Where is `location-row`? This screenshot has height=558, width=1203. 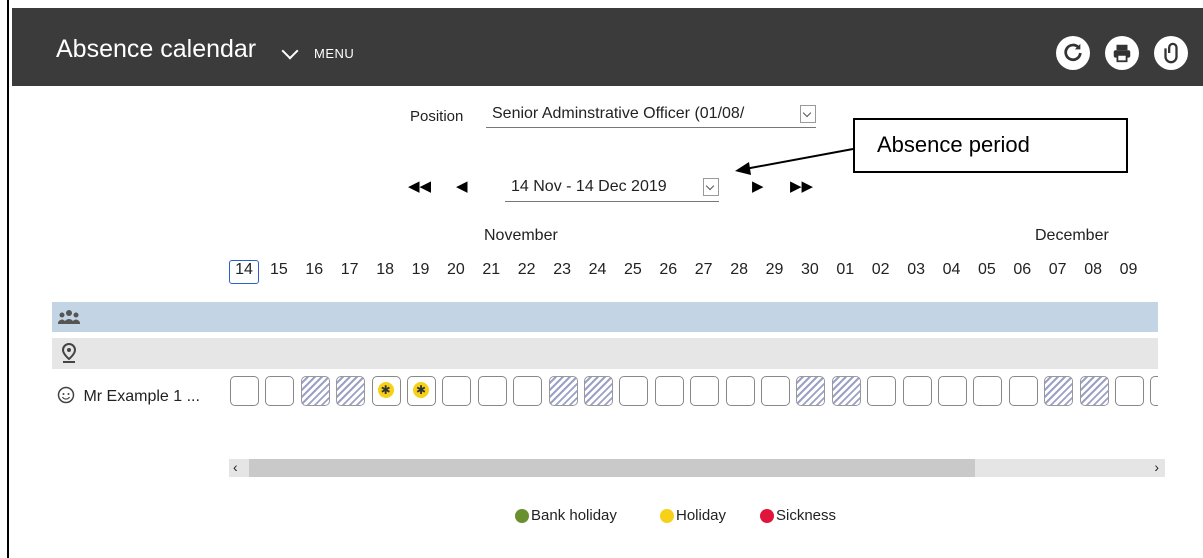
location-row is located at coordinates (605, 353).